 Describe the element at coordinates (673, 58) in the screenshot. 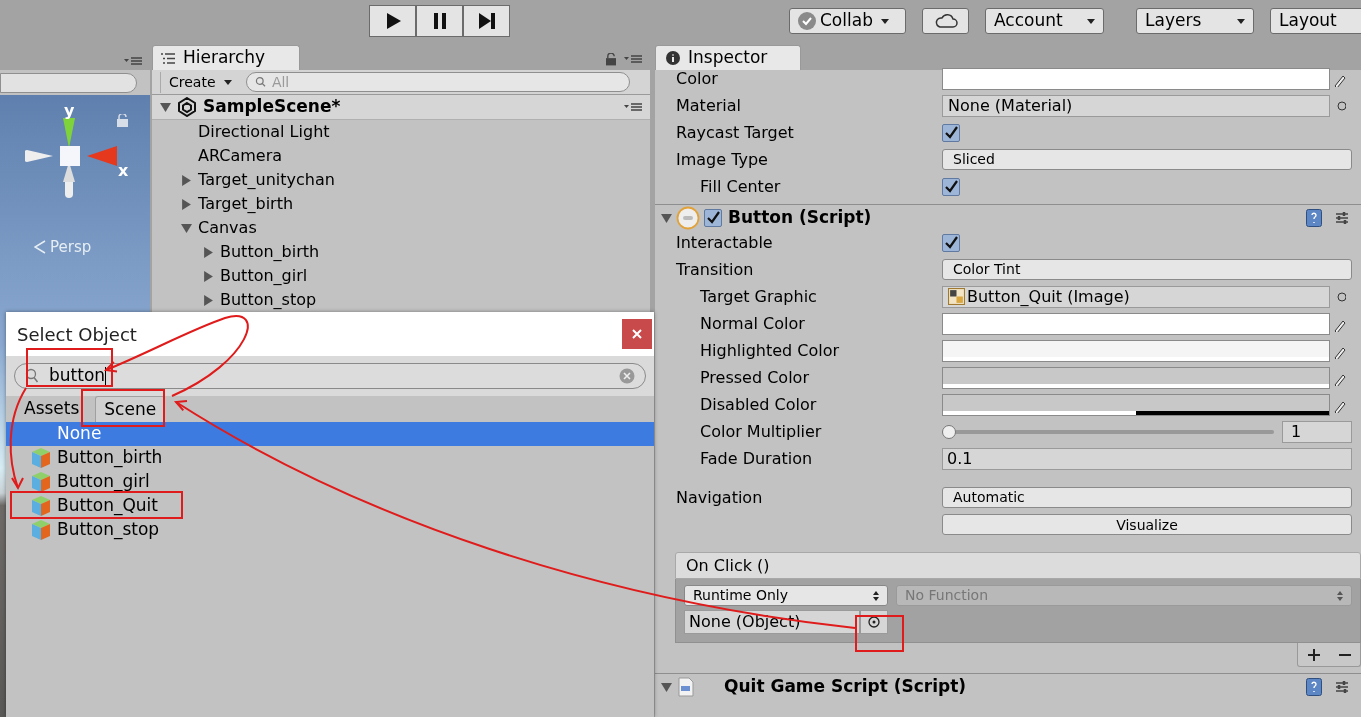

I see `info-icon` at that location.